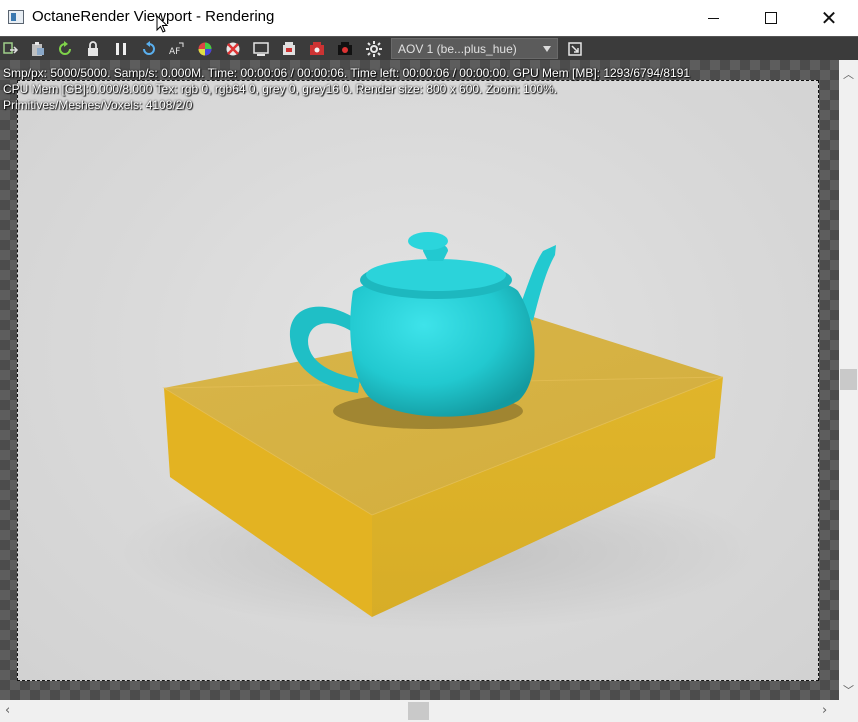 This screenshot has height=722, width=858. I want to click on save-icon, so click(345, 49).